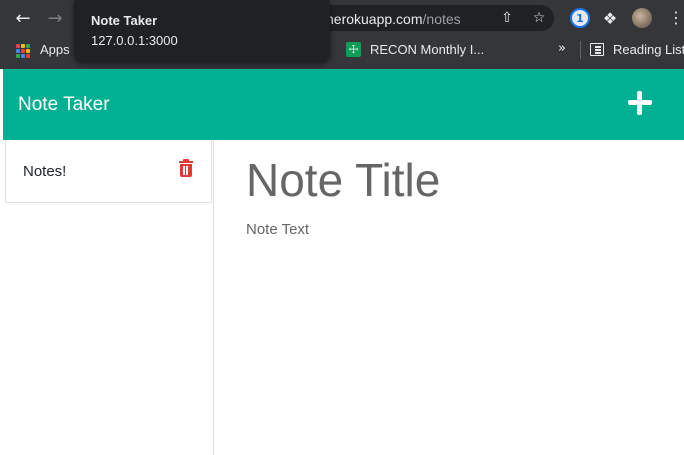 The height and width of the screenshot is (455, 684). I want to click on tooltip-title: Note Taker, so click(124, 20).